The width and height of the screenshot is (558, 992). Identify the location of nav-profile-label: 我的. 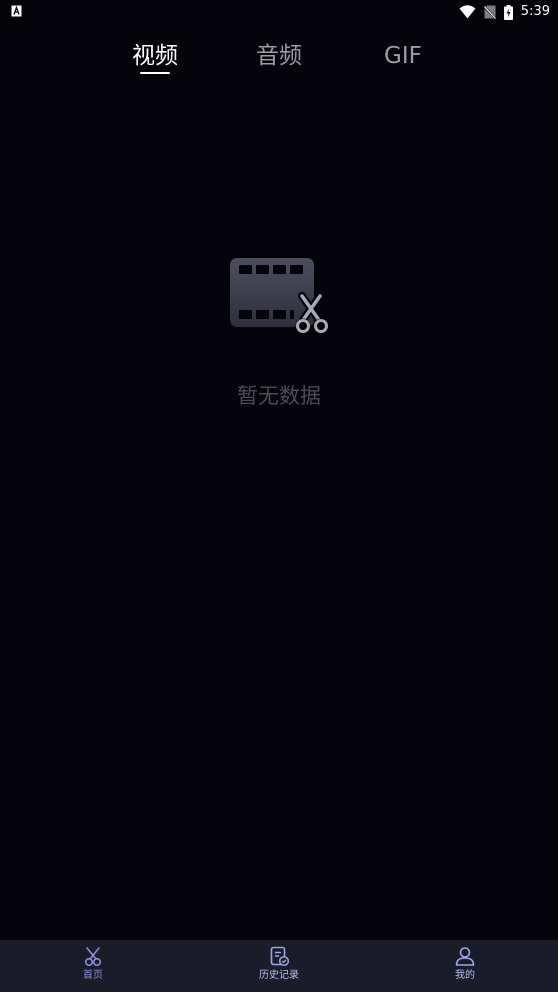
(465, 975).